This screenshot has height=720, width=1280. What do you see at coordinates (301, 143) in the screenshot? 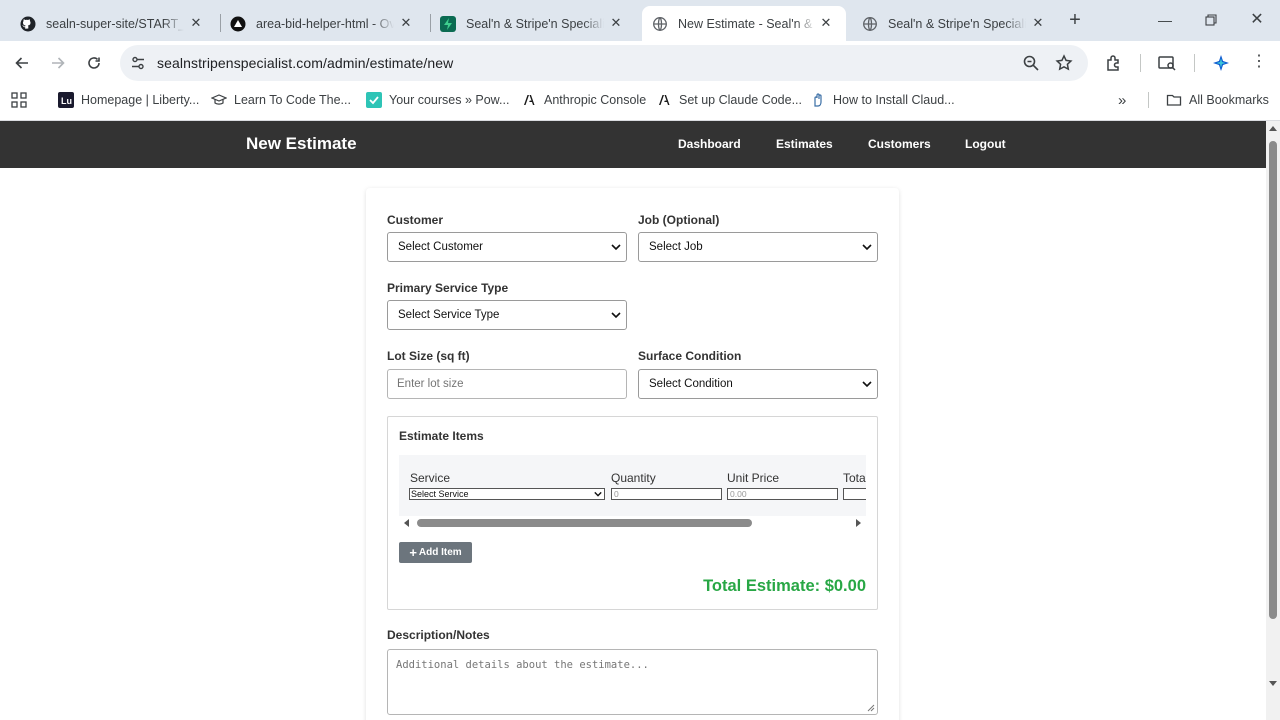
I see `page-title: New Estimate` at bounding box center [301, 143].